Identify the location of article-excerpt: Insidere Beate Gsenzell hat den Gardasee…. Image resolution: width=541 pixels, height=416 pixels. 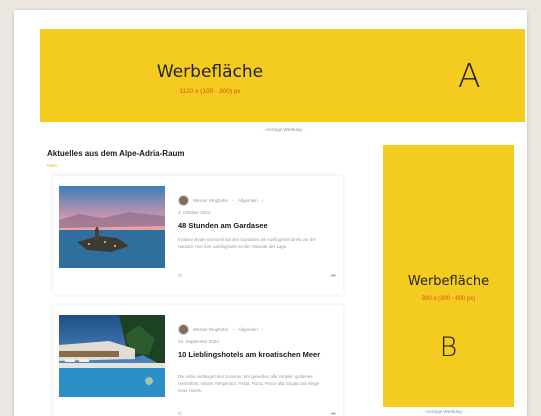
(247, 243).